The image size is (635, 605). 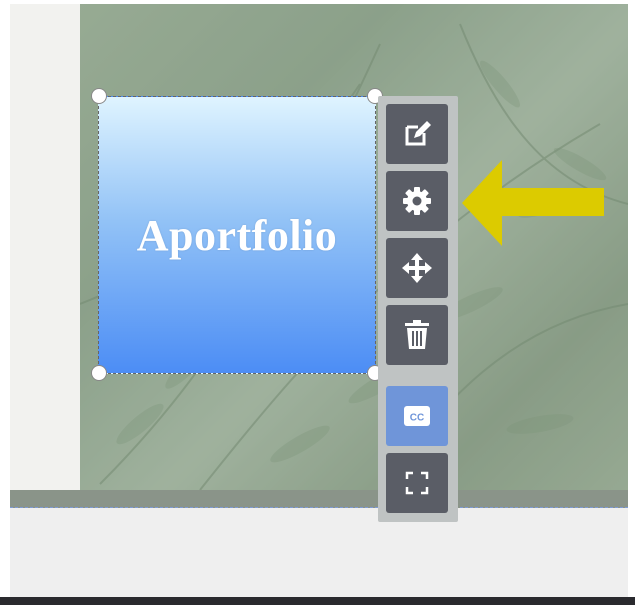 What do you see at coordinates (533, 203) in the screenshot?
I see `annotation-arrow` at bounding box center [533, 203].